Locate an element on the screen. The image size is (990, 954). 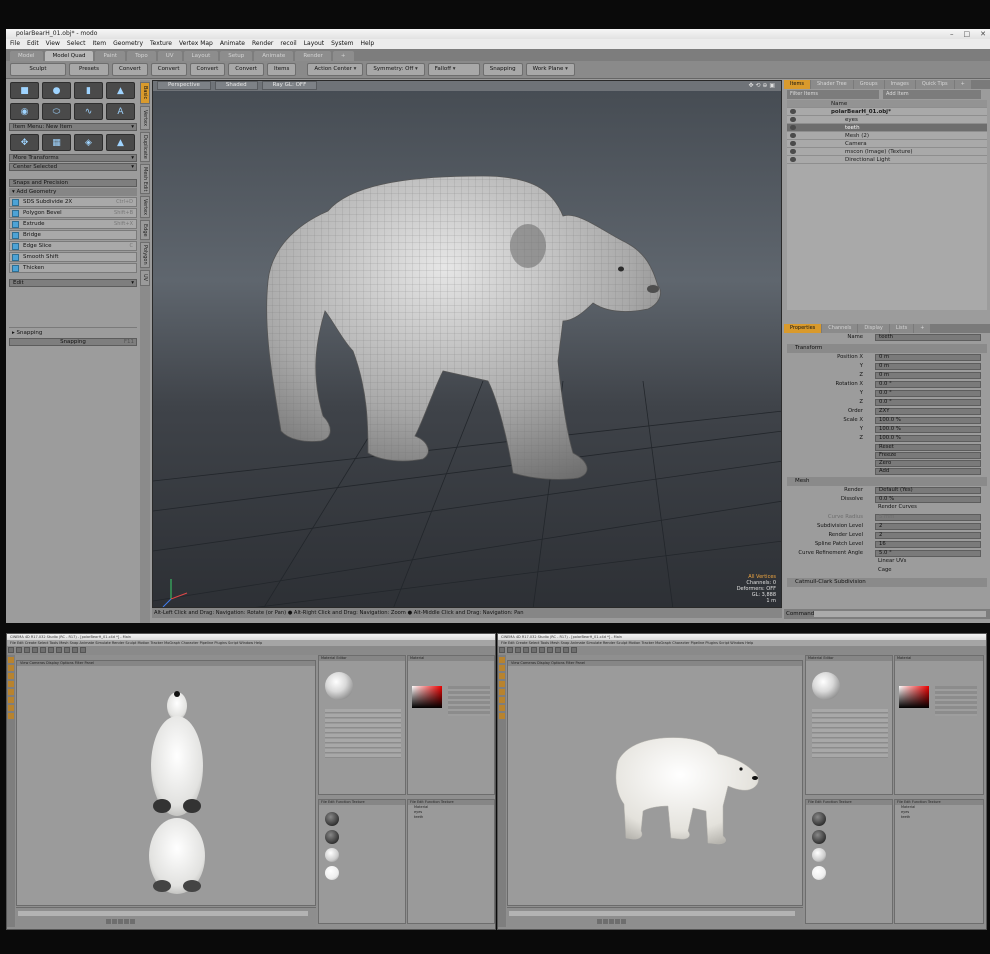
add-geometry-header: ▾ Add Geometry is located at coordinates (73, 192).